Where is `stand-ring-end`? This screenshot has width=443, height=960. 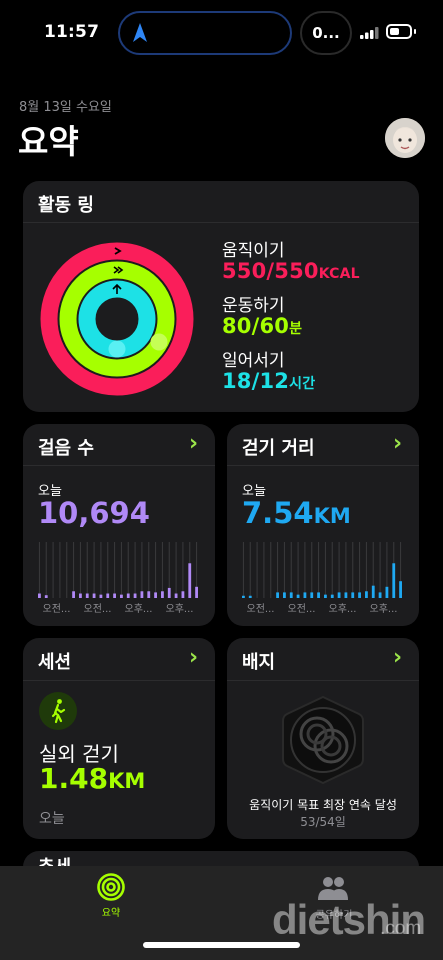
stand-ring-end is located at coordinates (117, 349).